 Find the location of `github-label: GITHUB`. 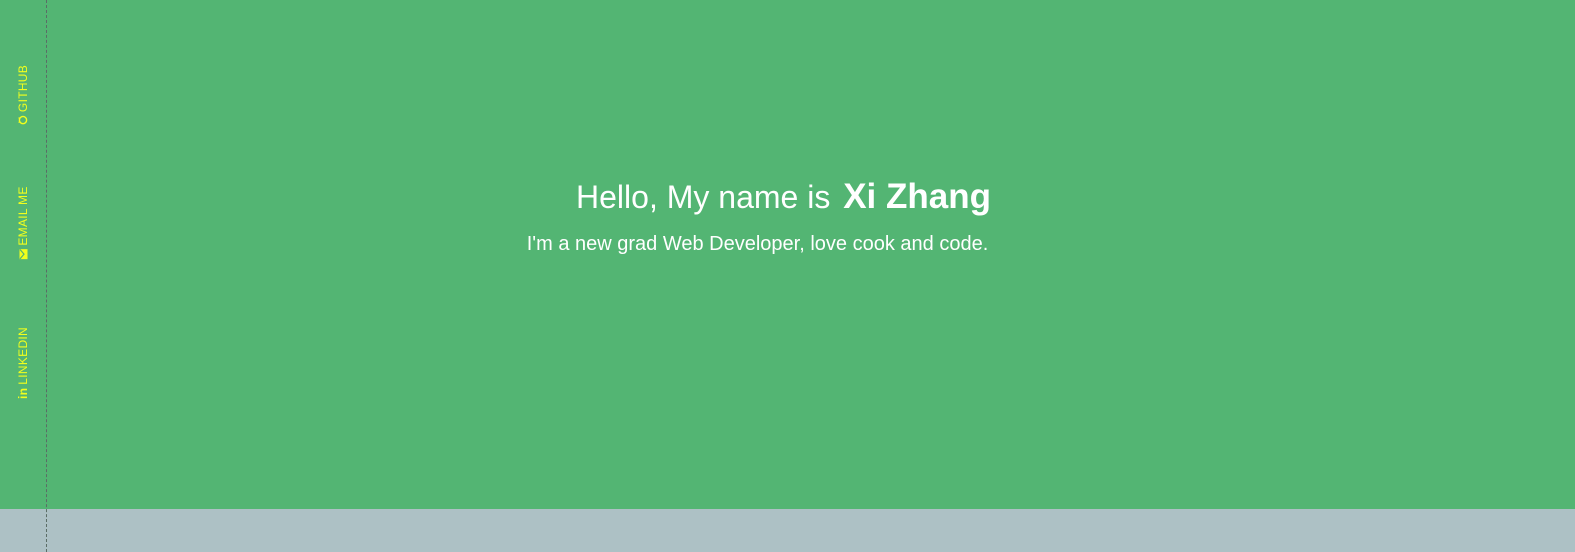

github-label: GITHUB is located at coordinates (23, 88).